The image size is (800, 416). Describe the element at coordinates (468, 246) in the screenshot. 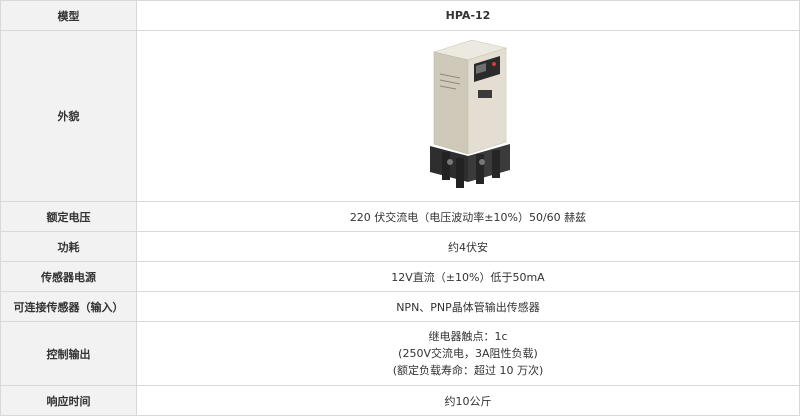

I see `row-value: 约4伏安` at that location.